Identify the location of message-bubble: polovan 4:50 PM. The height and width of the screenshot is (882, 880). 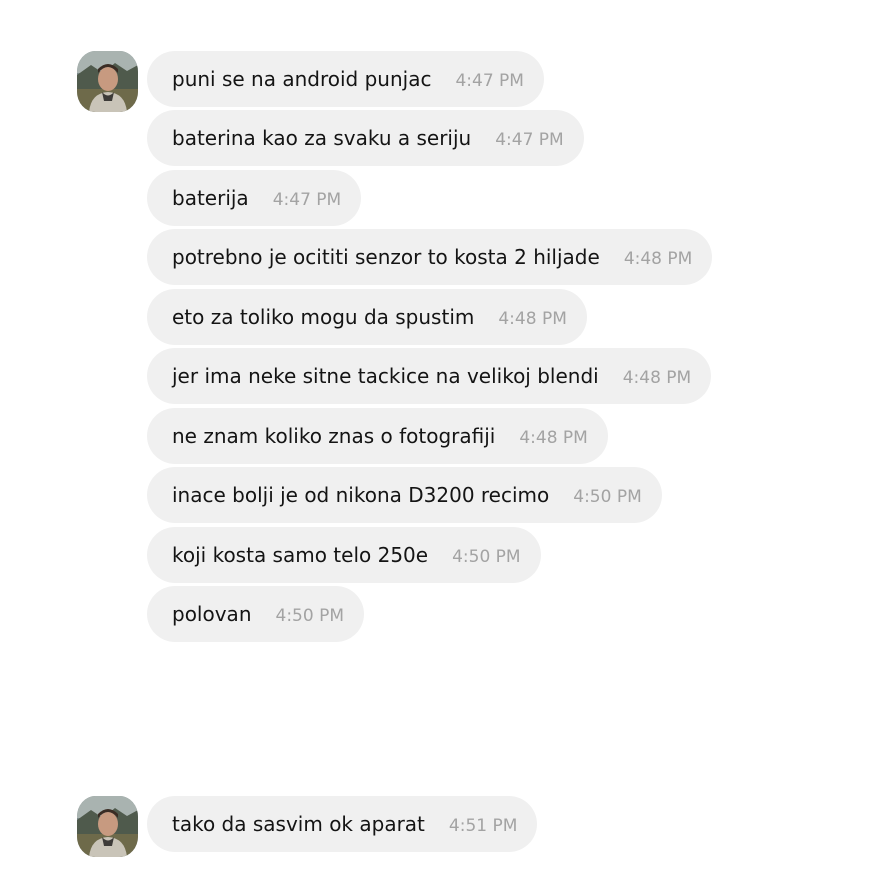
(255, 614).